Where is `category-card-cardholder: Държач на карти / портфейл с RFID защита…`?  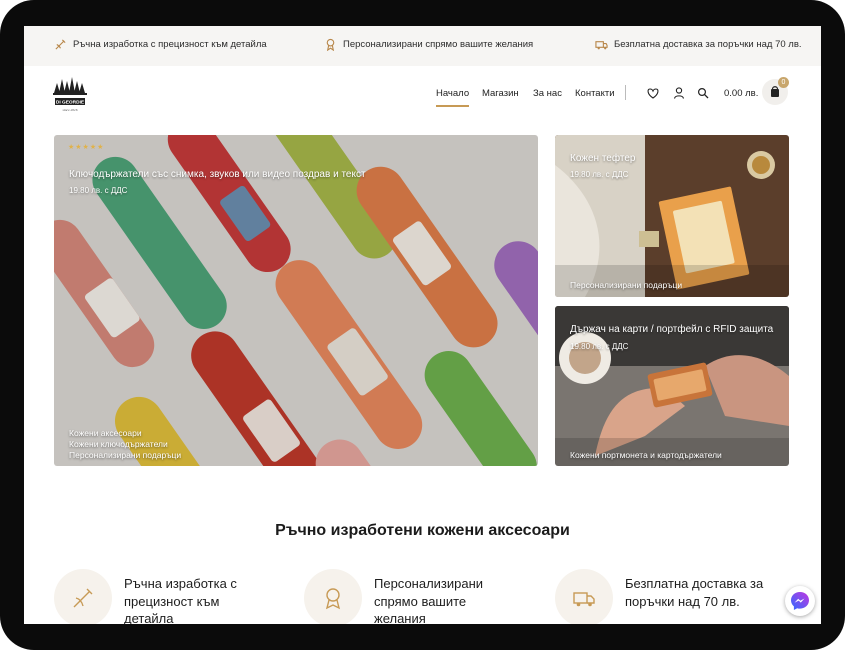 category-card-cardholder: Държач на карти / портфейл с RFID защита… is located at coordinates (672, 386).